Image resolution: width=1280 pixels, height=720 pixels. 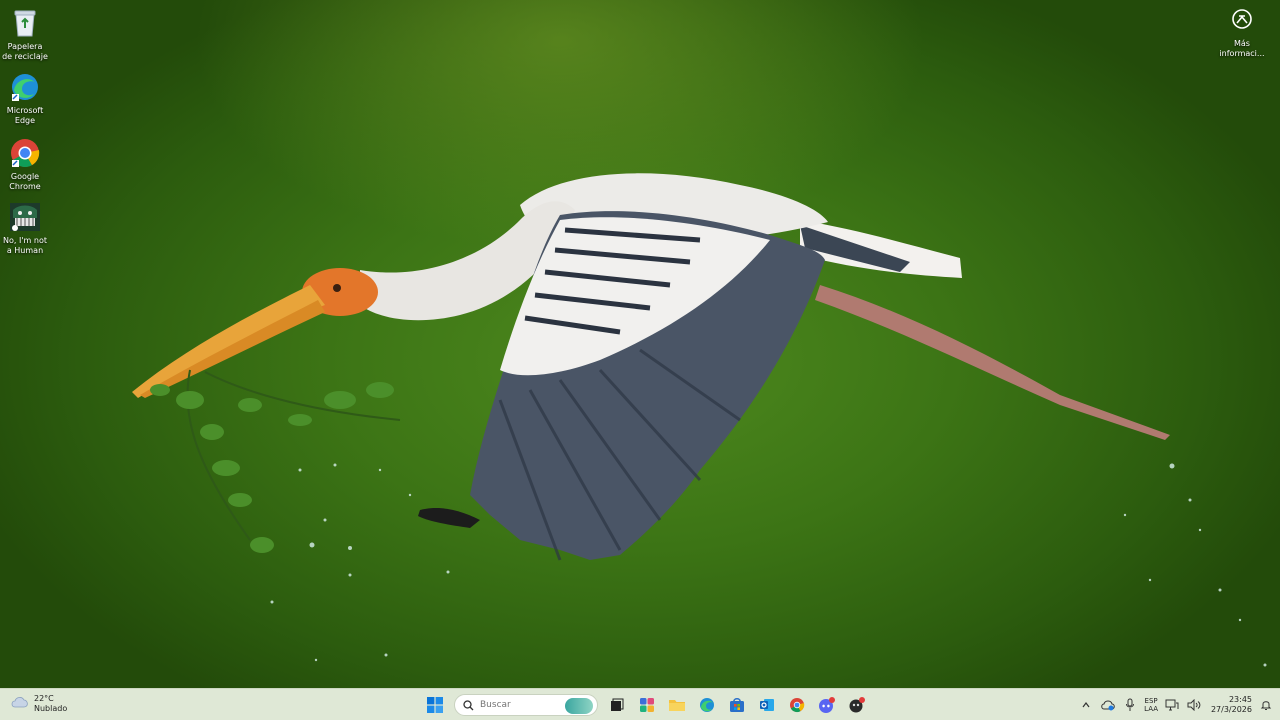 I want to click on system-tray: ESP LAA 23:45 27/3/2026, so click(x=1176, y=705).